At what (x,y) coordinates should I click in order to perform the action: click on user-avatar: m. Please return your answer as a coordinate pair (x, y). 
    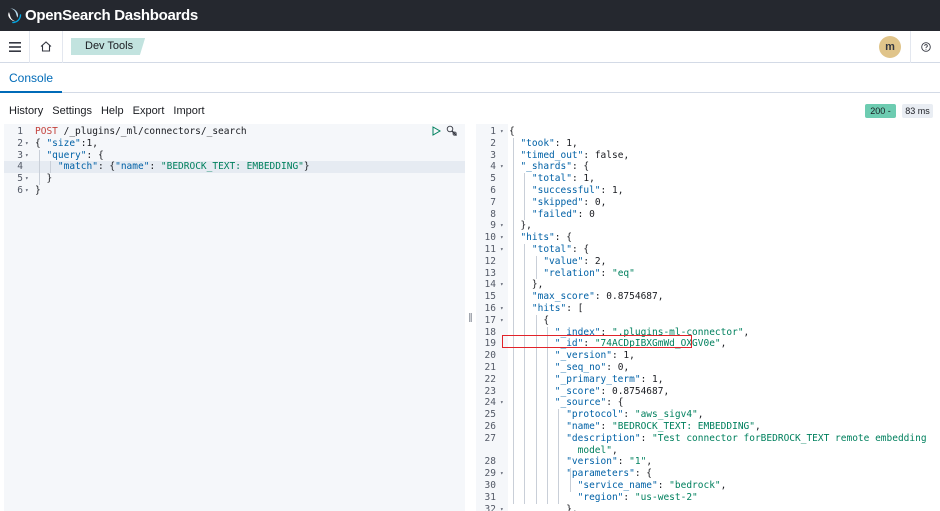
    Looking at the image, I should click on (890, 47).